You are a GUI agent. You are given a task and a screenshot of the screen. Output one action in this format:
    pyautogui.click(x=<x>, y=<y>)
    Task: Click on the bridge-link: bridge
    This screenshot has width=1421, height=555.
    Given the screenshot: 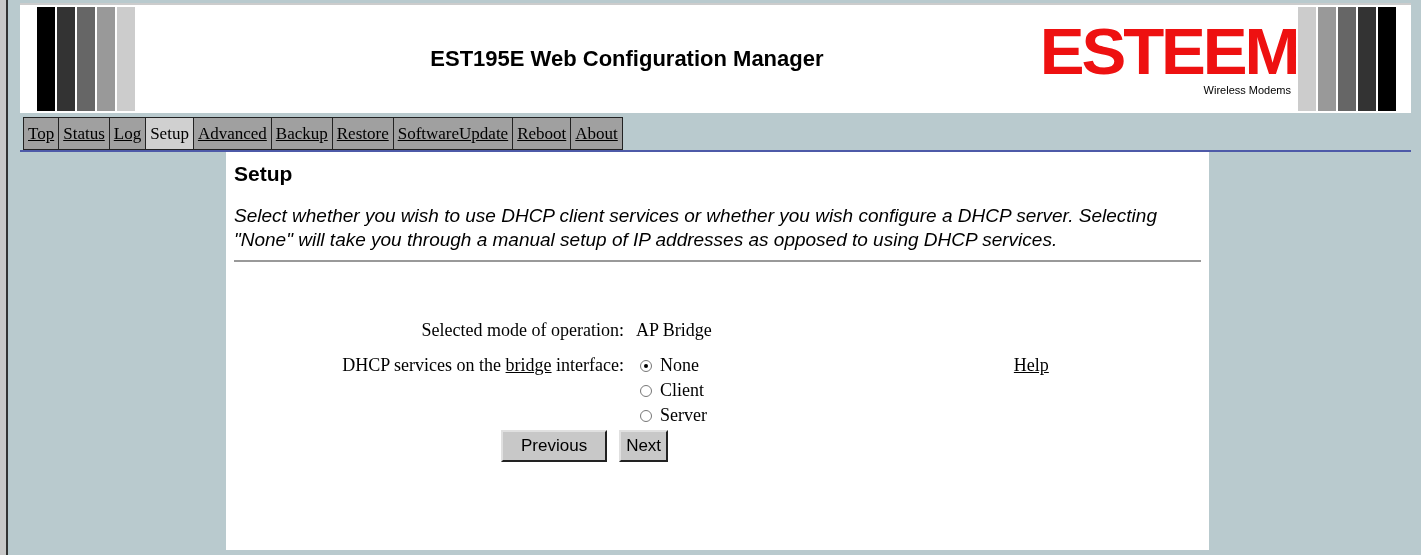 What is the action you would take?
    pyautogui.click(x=528, y=365)
    